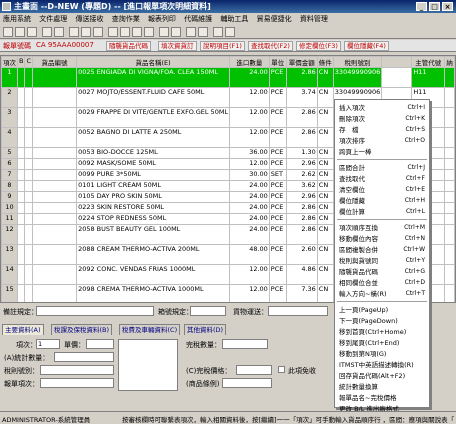  Describe the element at coordinates (153, 164) in the screenshot. I see `cell-goods-name: 0092 MASK/SOME 50ML` at that location.